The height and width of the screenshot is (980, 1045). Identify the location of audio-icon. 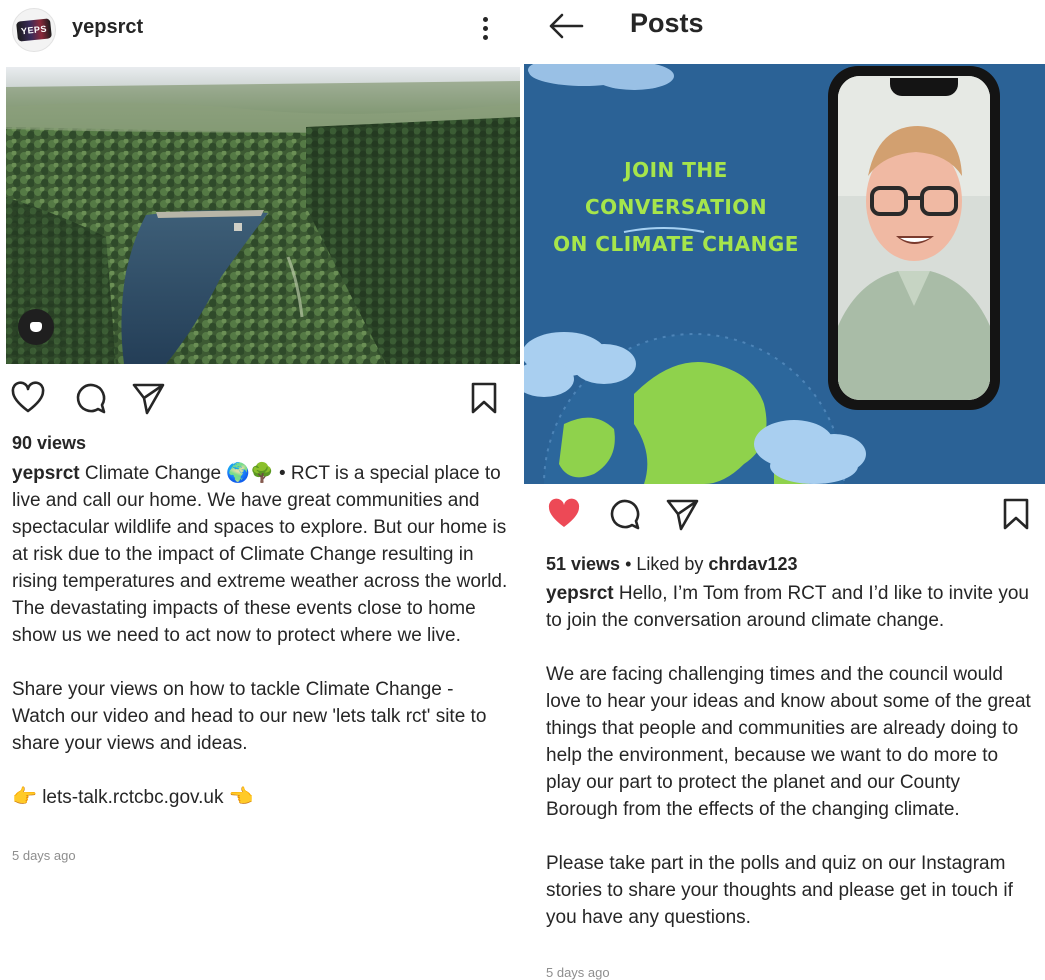
(36, 327).